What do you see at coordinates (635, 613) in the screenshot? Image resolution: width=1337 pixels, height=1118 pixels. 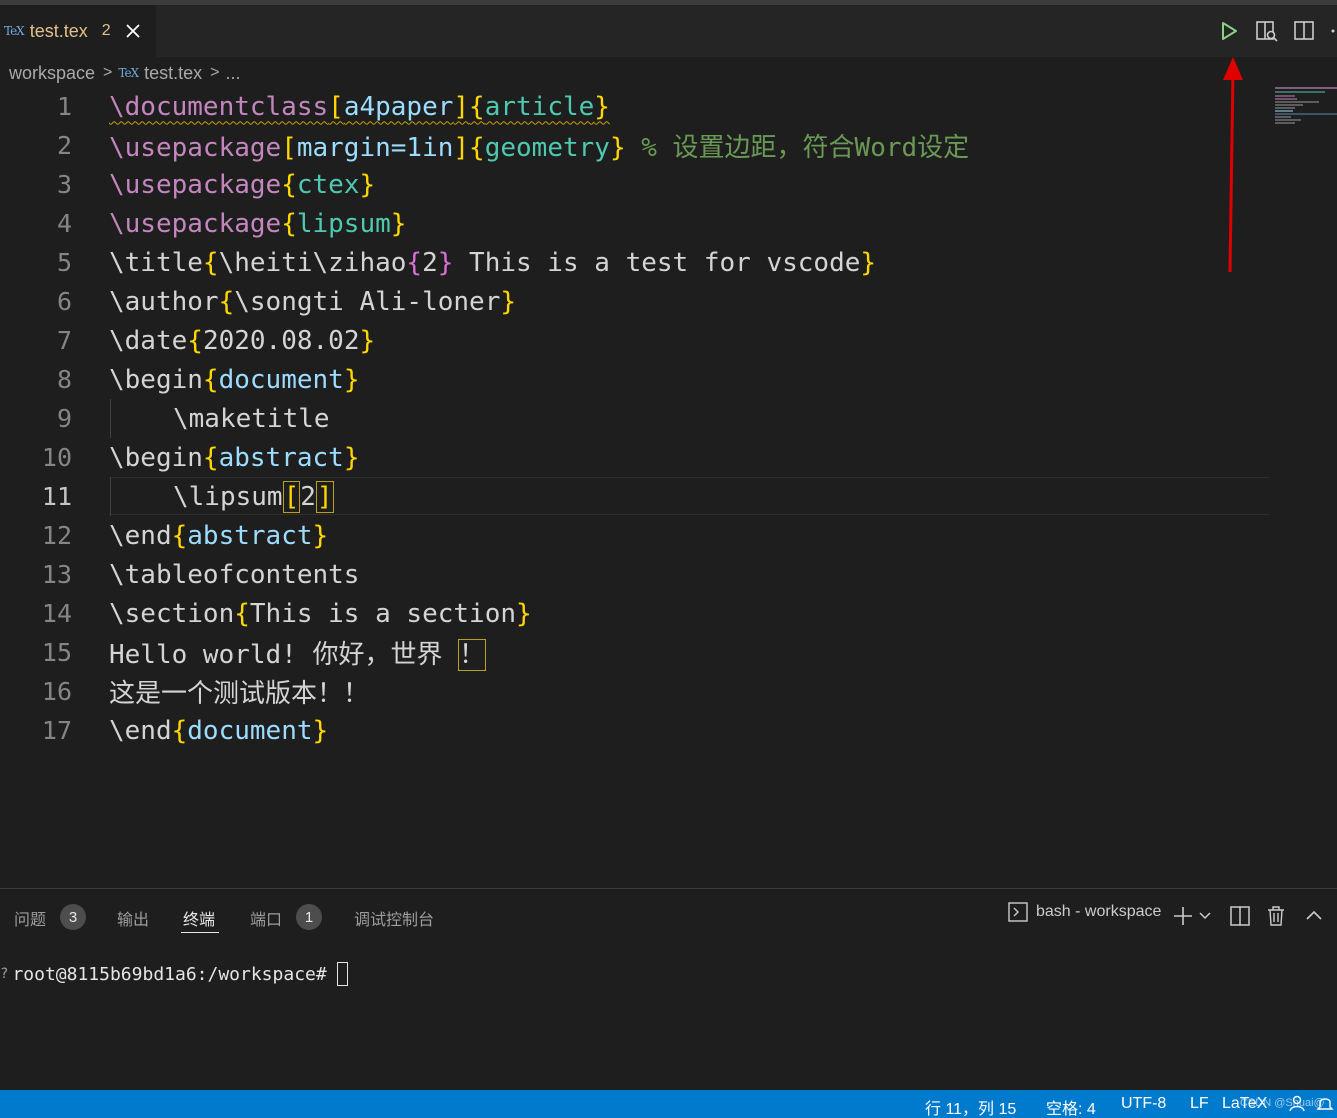 I see `code-line: 14 \section{This is a section}` at bounding box center [635, 613].